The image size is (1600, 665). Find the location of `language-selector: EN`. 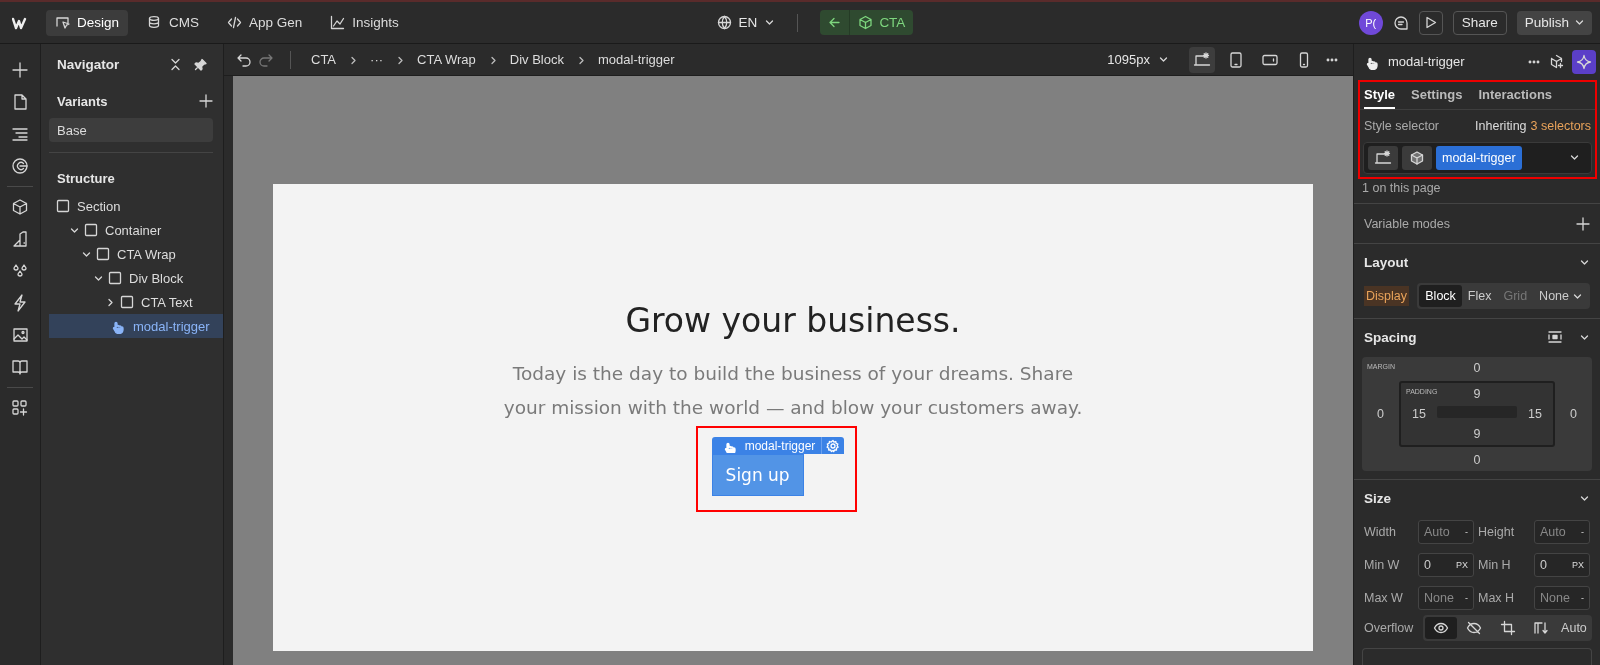

language-selector: EN is located at coordinates (746, 22).